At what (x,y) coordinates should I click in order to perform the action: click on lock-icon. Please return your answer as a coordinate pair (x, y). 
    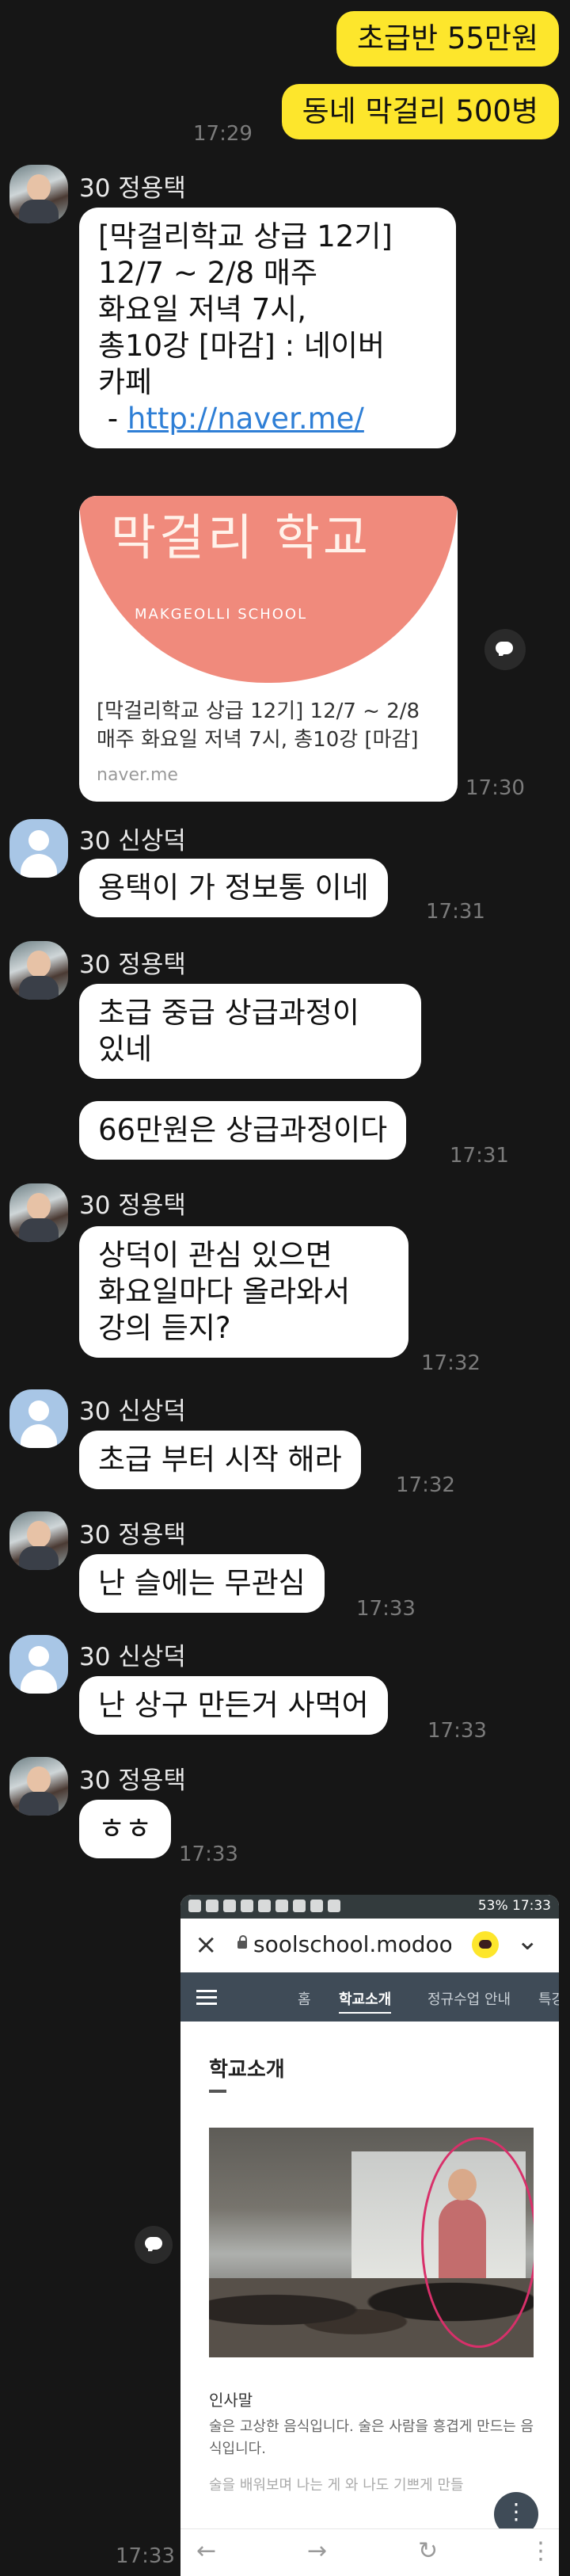
    Looking at the image, I should click on (242, 1942).